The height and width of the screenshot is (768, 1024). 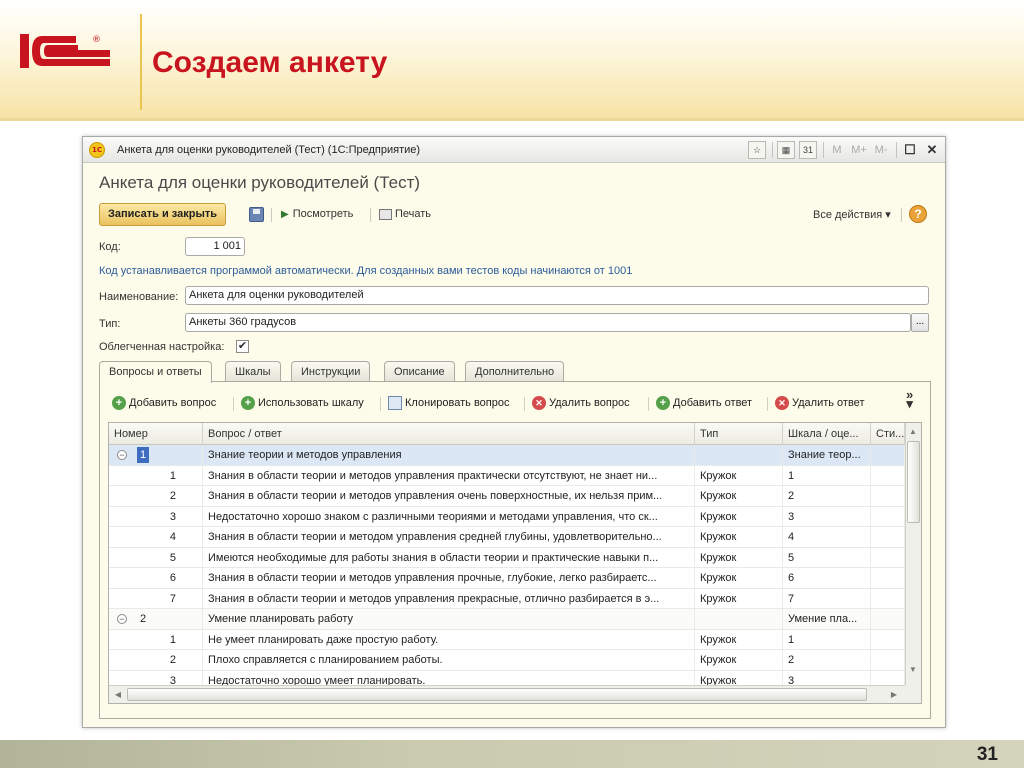 I want to click on cell-scale: 1, so click(x=827, y=639).